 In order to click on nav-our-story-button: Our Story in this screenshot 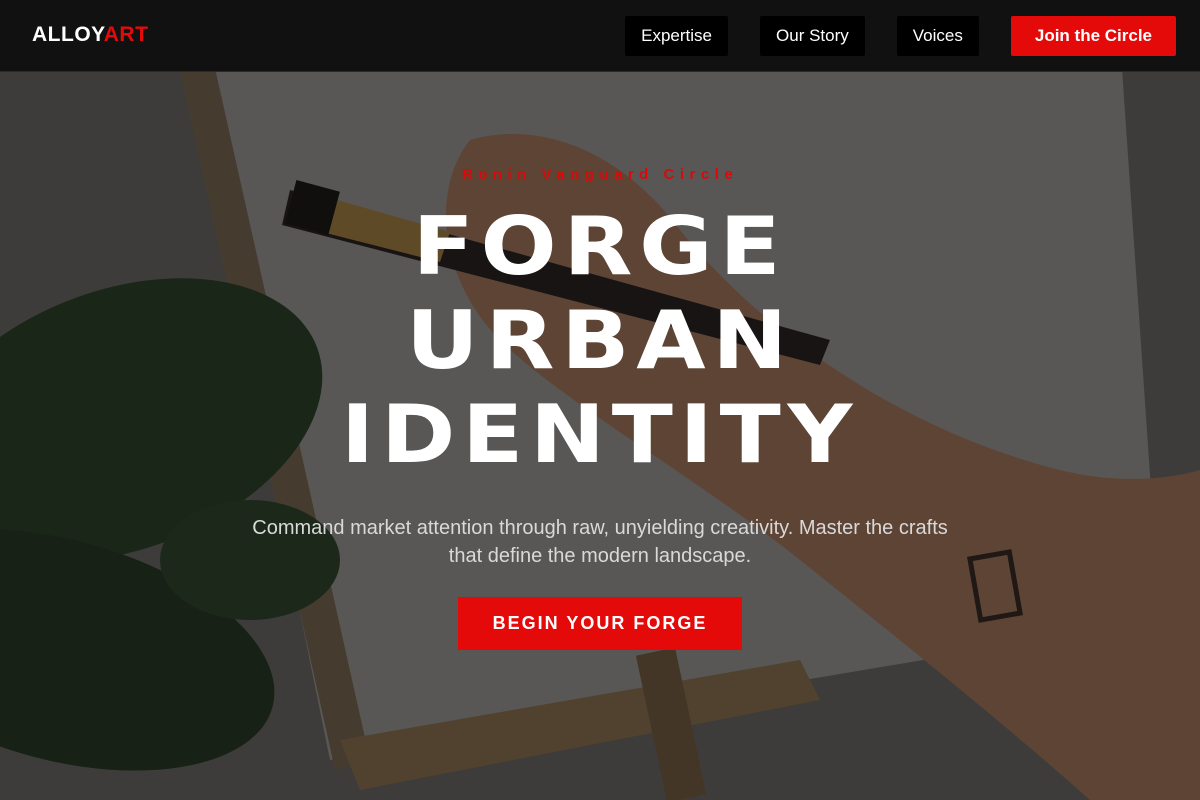, I will do `click(812, 36)`.